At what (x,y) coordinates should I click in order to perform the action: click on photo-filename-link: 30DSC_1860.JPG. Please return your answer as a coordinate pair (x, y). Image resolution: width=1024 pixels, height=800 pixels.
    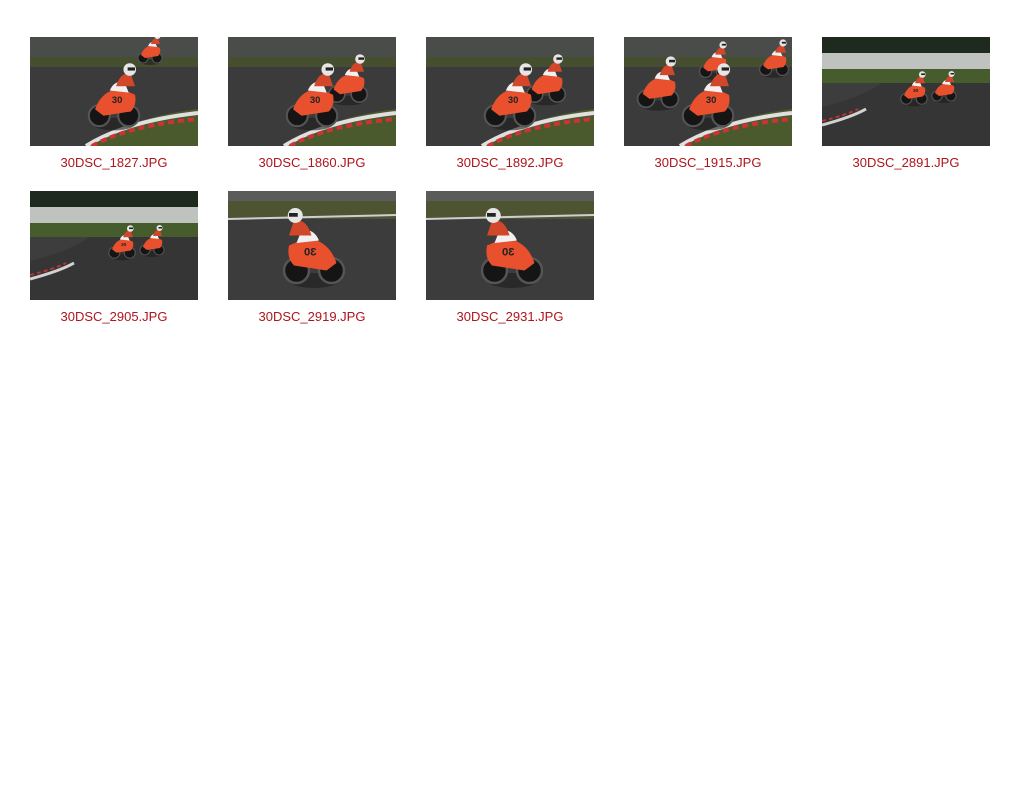
    Looking at the image, I should click on (312, 162).